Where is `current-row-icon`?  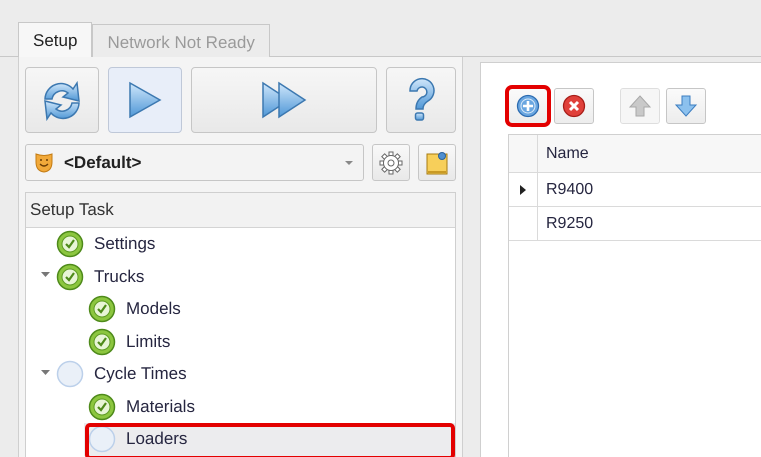
current-row-icon is located at coordinates (523, 189).